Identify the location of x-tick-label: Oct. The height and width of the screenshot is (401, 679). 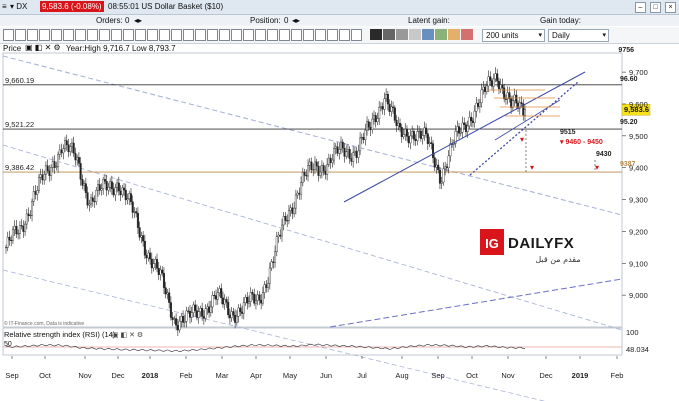
(45, 375).